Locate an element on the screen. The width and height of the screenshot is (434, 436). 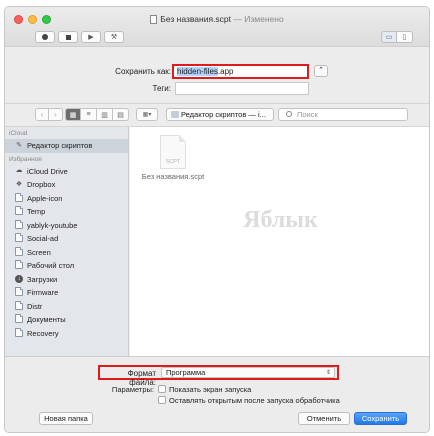
option-row-splash: Параметры: Показать экран запуска is located at coordinates (217, 389).